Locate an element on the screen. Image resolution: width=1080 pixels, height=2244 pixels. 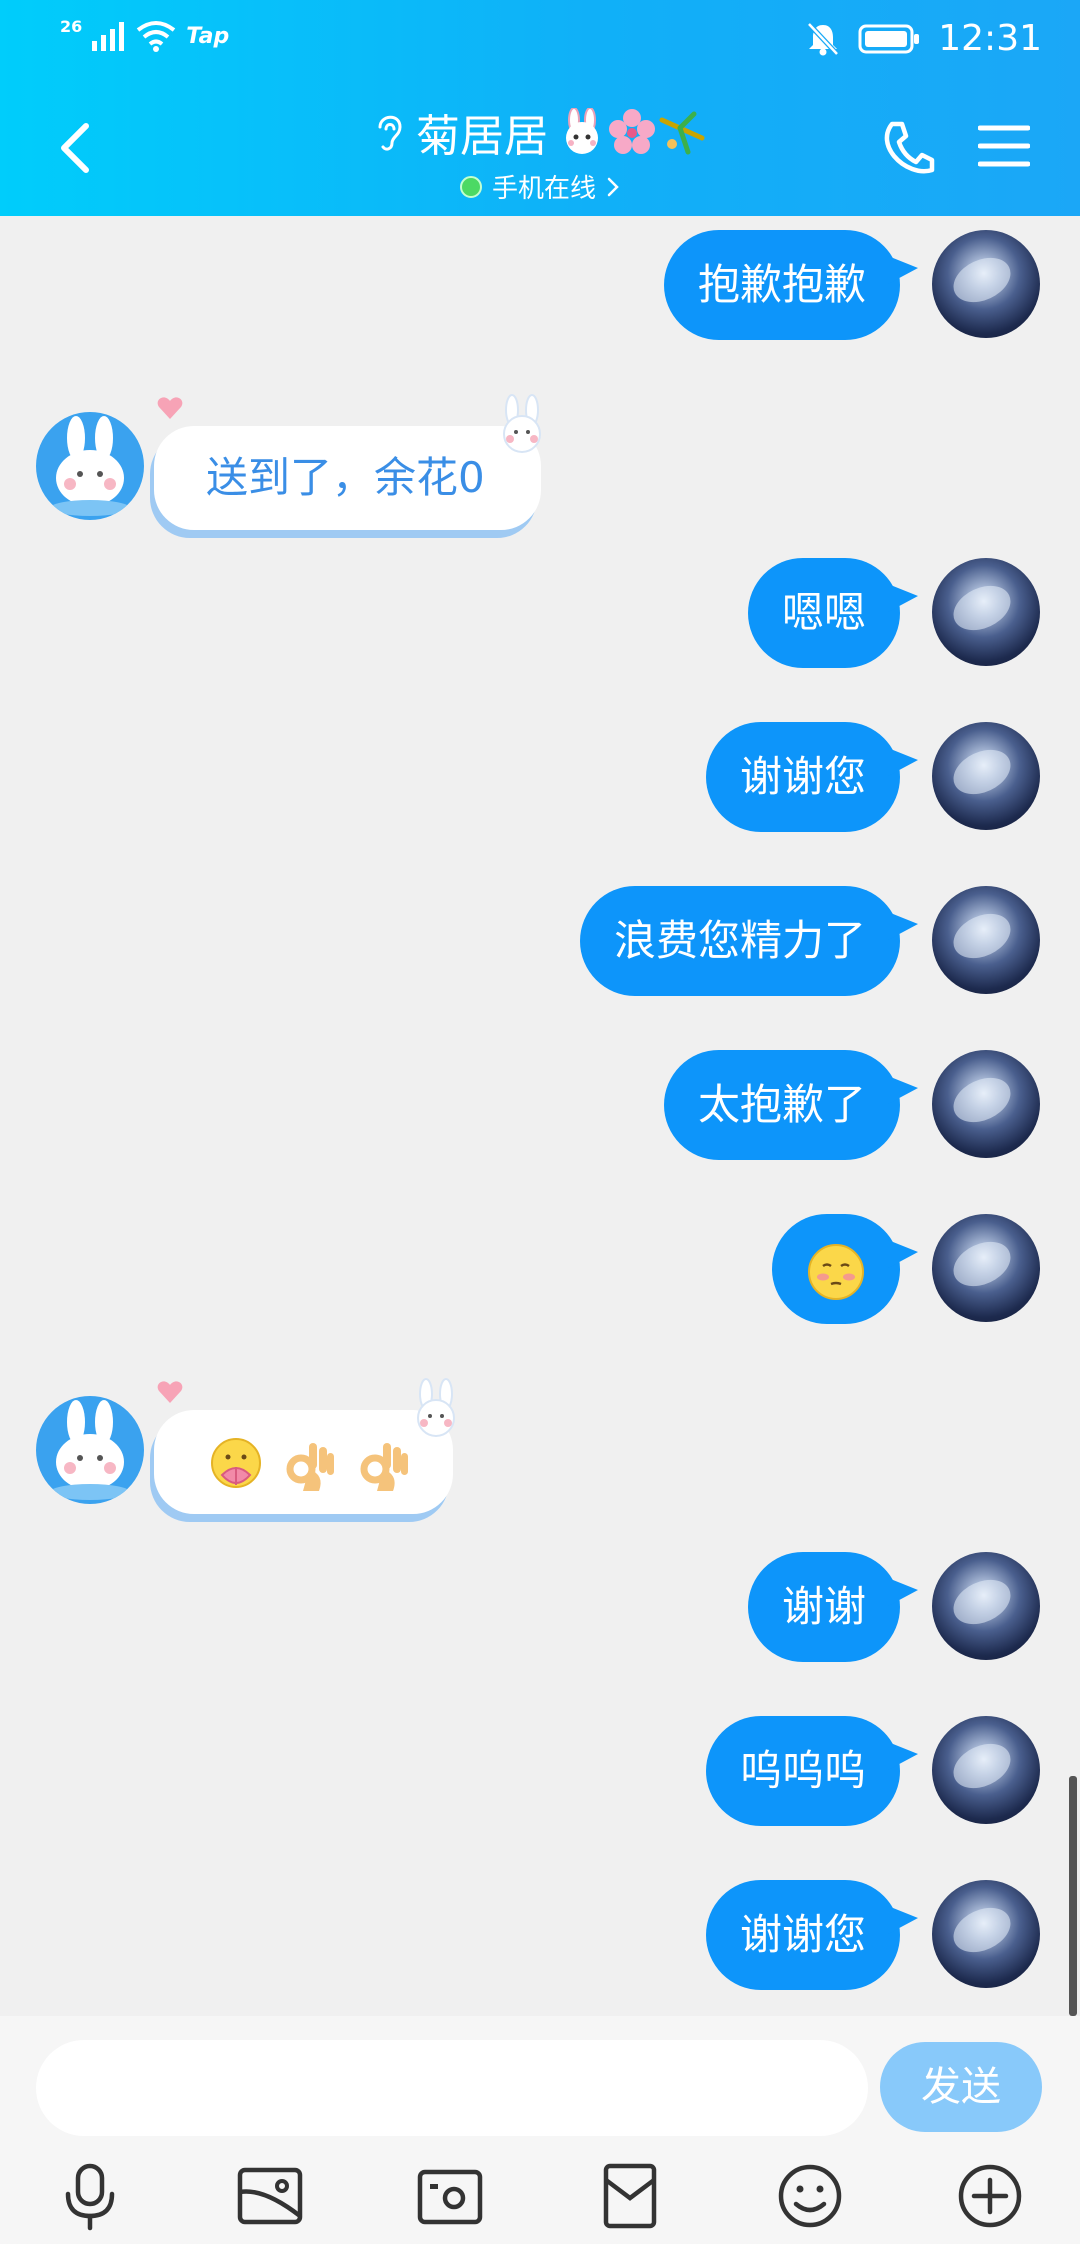
title-emojis is located at coordinates (633, 132).